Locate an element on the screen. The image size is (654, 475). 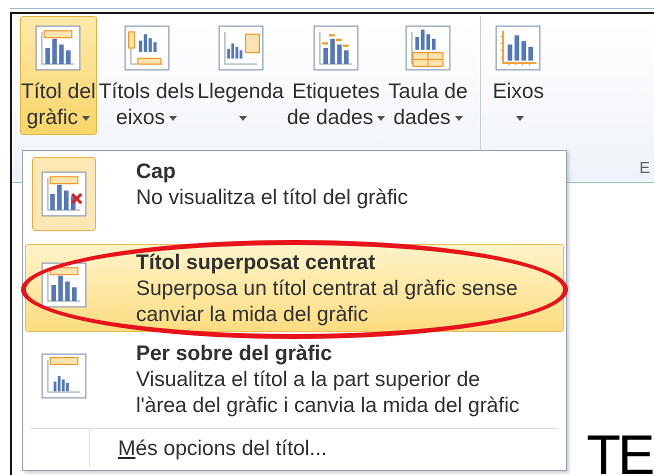
item-description: Superposa un títol centrat al gràfic sense canviar la mida del gràfic is located at coordinates (327, 302).